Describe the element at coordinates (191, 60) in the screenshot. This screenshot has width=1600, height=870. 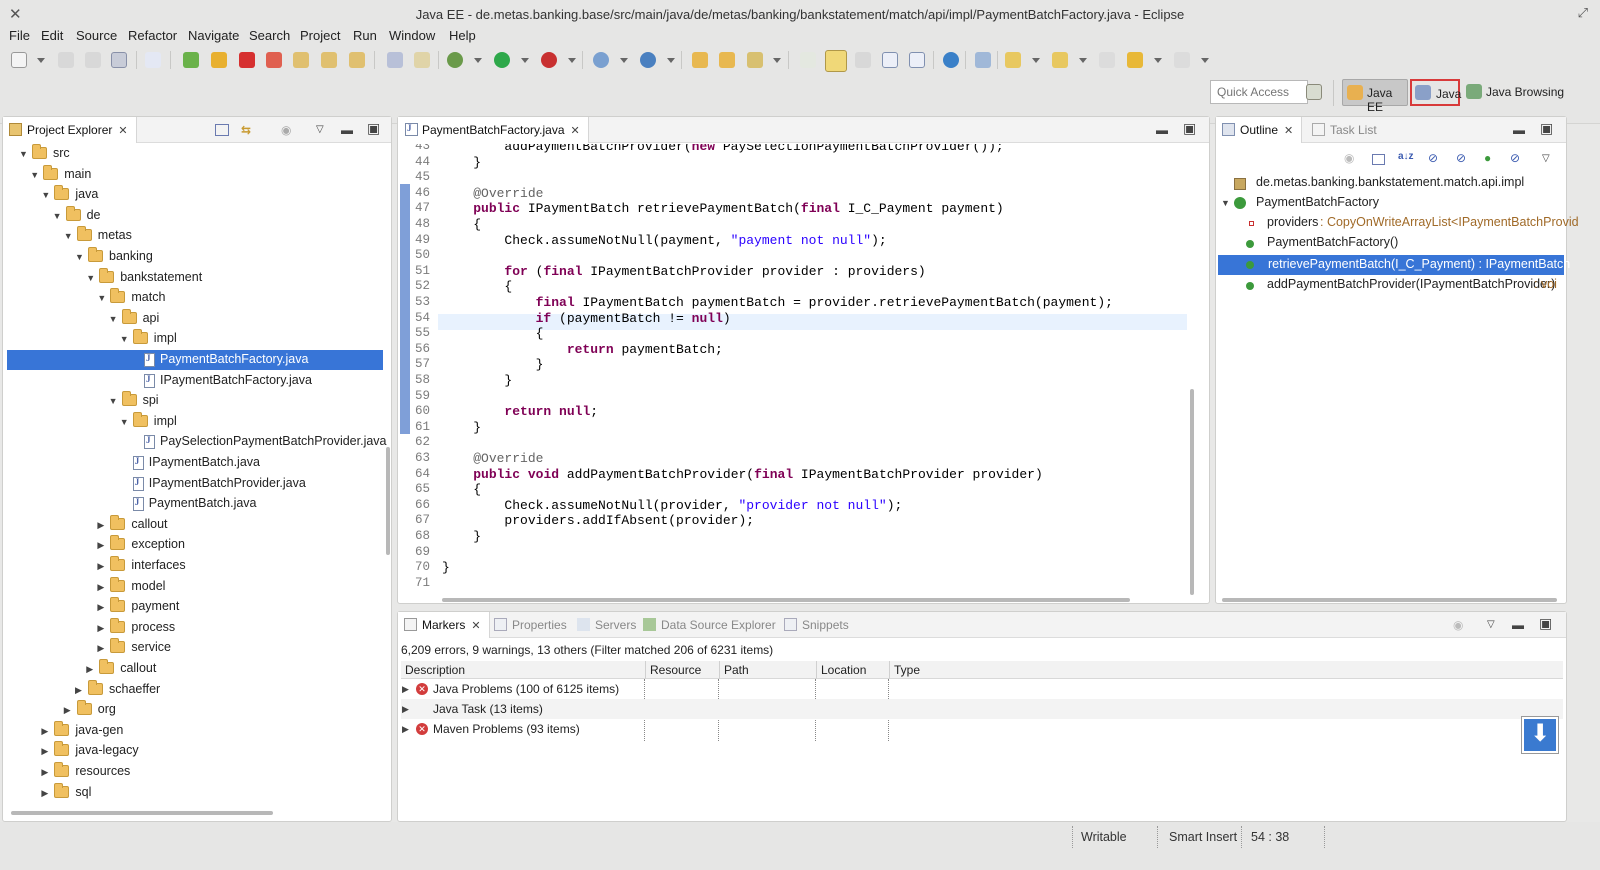
I see `resume-icon` at that location.